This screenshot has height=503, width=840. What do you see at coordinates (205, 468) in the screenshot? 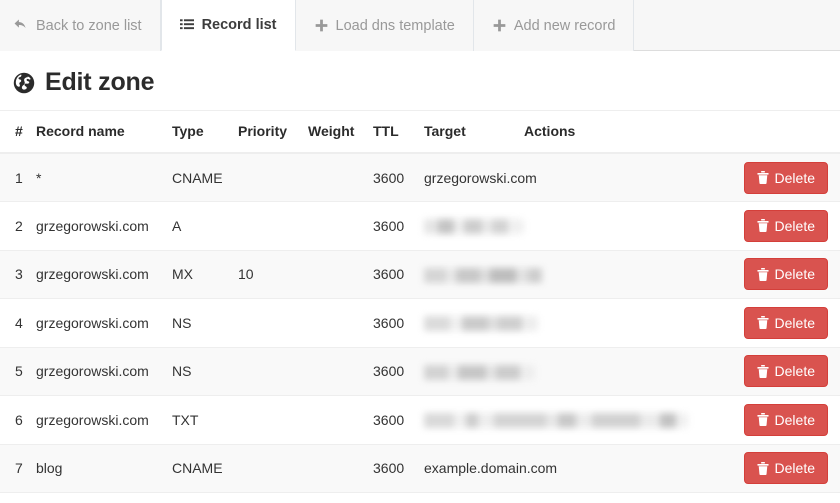
I see `cell-type: CNAME` at bounding box center [205, 468].